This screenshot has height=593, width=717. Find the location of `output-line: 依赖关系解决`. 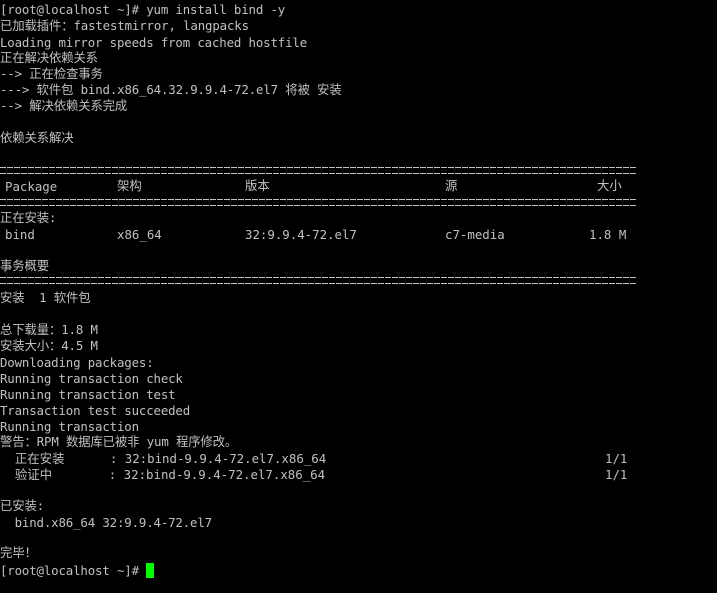

output-line: 依赖关系解决 is located at coordinates (37, 137).